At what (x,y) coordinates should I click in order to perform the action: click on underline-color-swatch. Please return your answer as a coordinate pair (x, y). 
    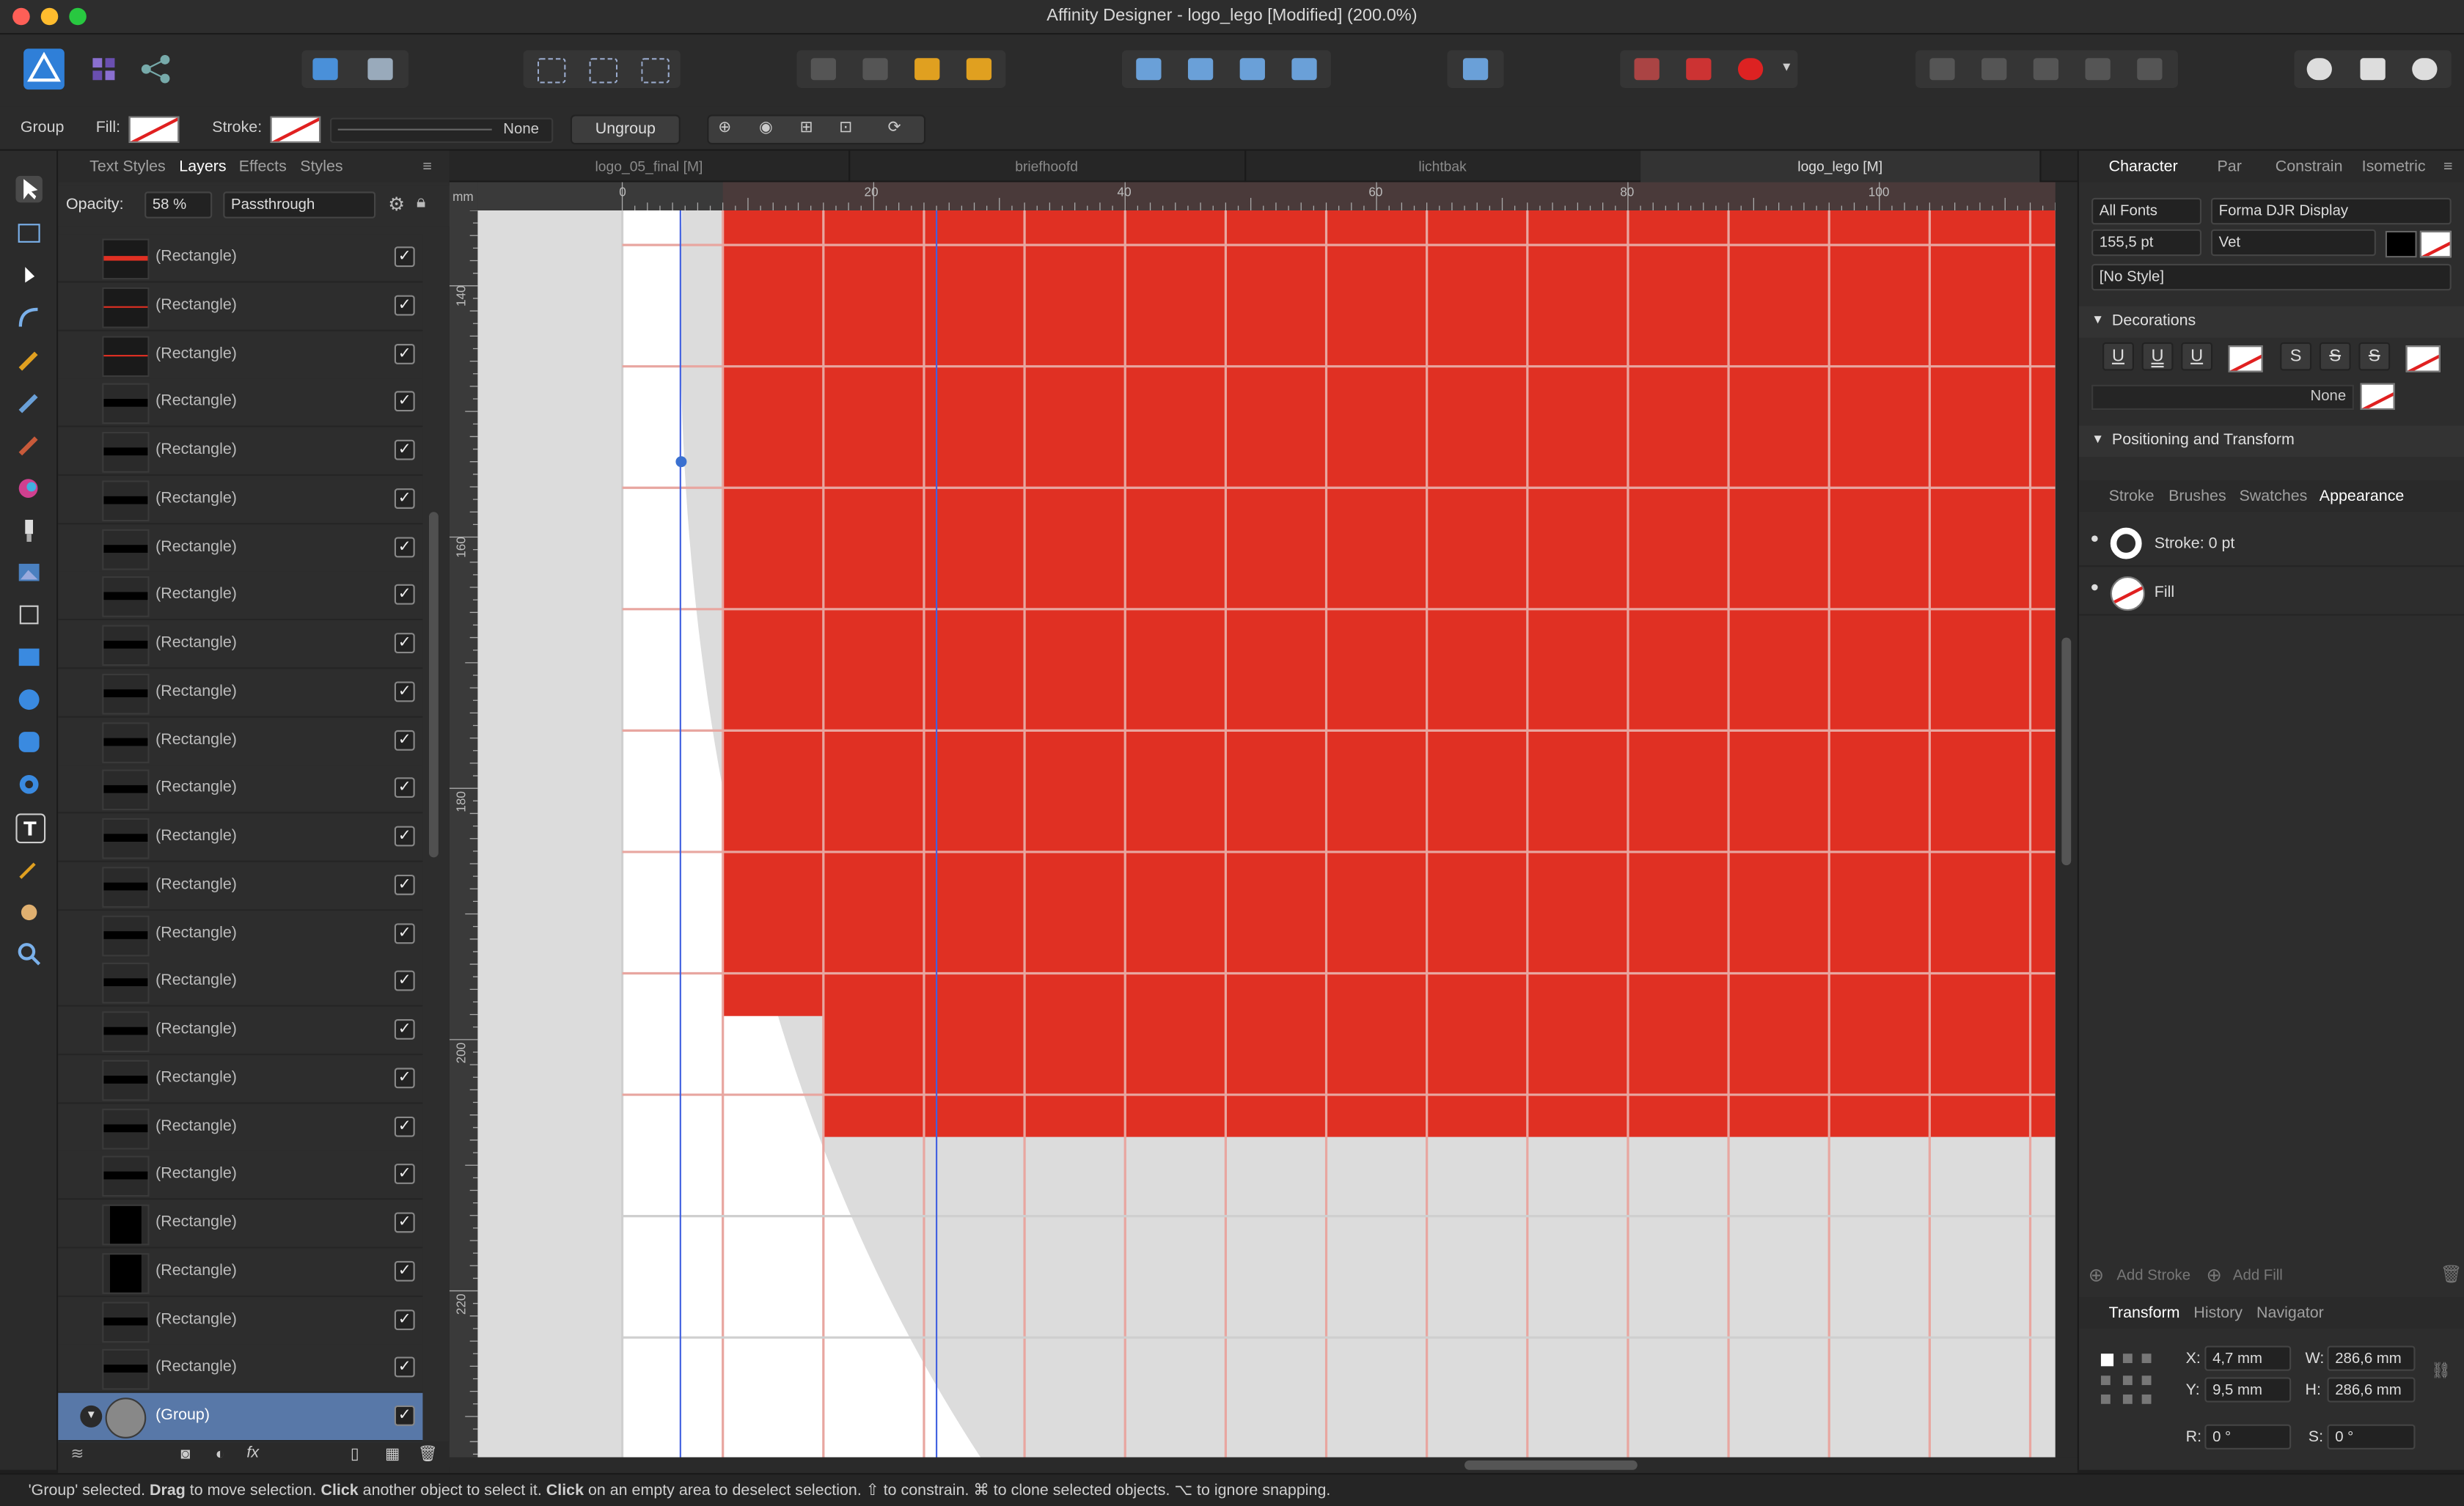
    Looking at the image, I should click on (2245, 358).